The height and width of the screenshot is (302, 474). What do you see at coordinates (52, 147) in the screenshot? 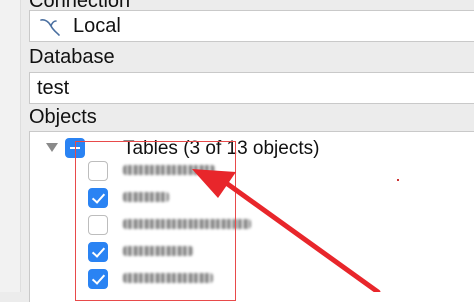
I see `disclosure-triangle-icon` at bounding box center [52, 147].